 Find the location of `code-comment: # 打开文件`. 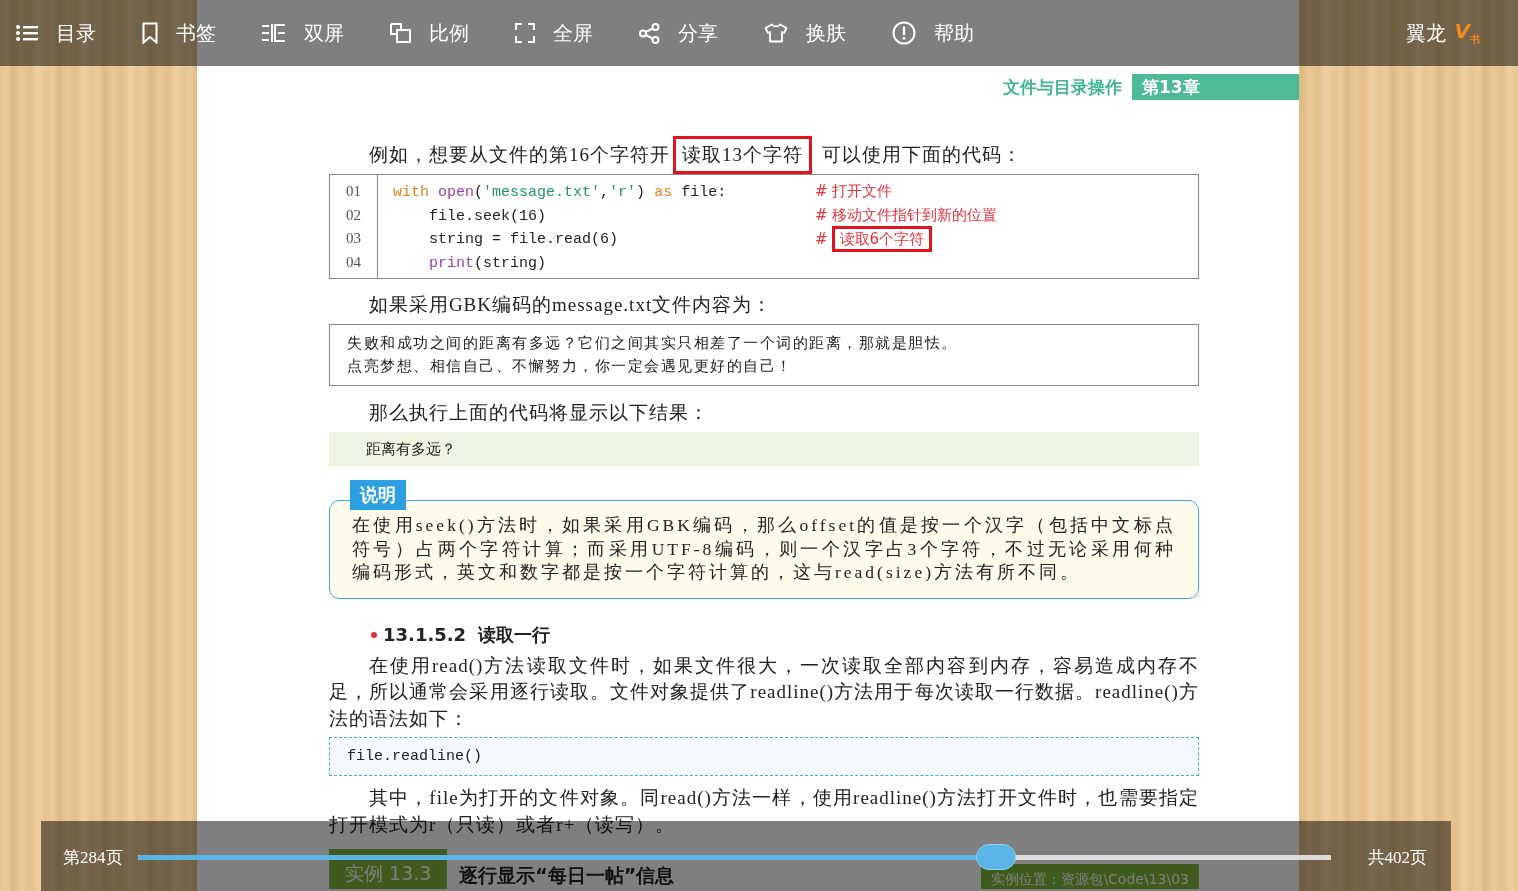

code-comment: # 打开文件 is located at coordinates (854, 192).